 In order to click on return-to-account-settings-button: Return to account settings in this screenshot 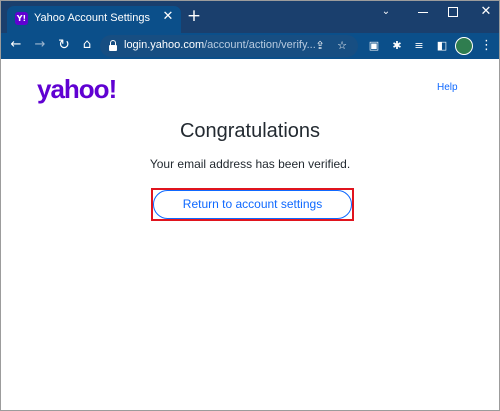, I will do `click(252, 204)`.